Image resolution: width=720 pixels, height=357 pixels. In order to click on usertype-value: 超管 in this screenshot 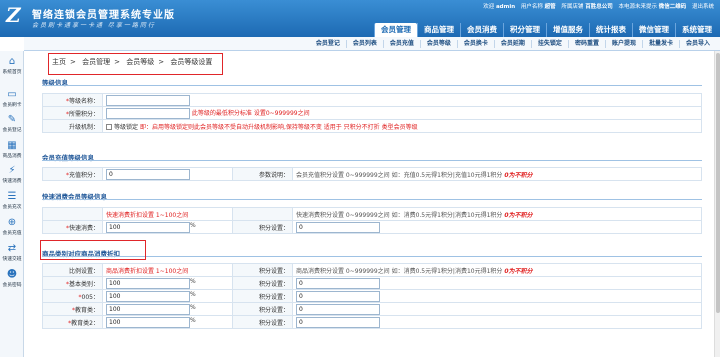, I will do `click(550, 7)`.